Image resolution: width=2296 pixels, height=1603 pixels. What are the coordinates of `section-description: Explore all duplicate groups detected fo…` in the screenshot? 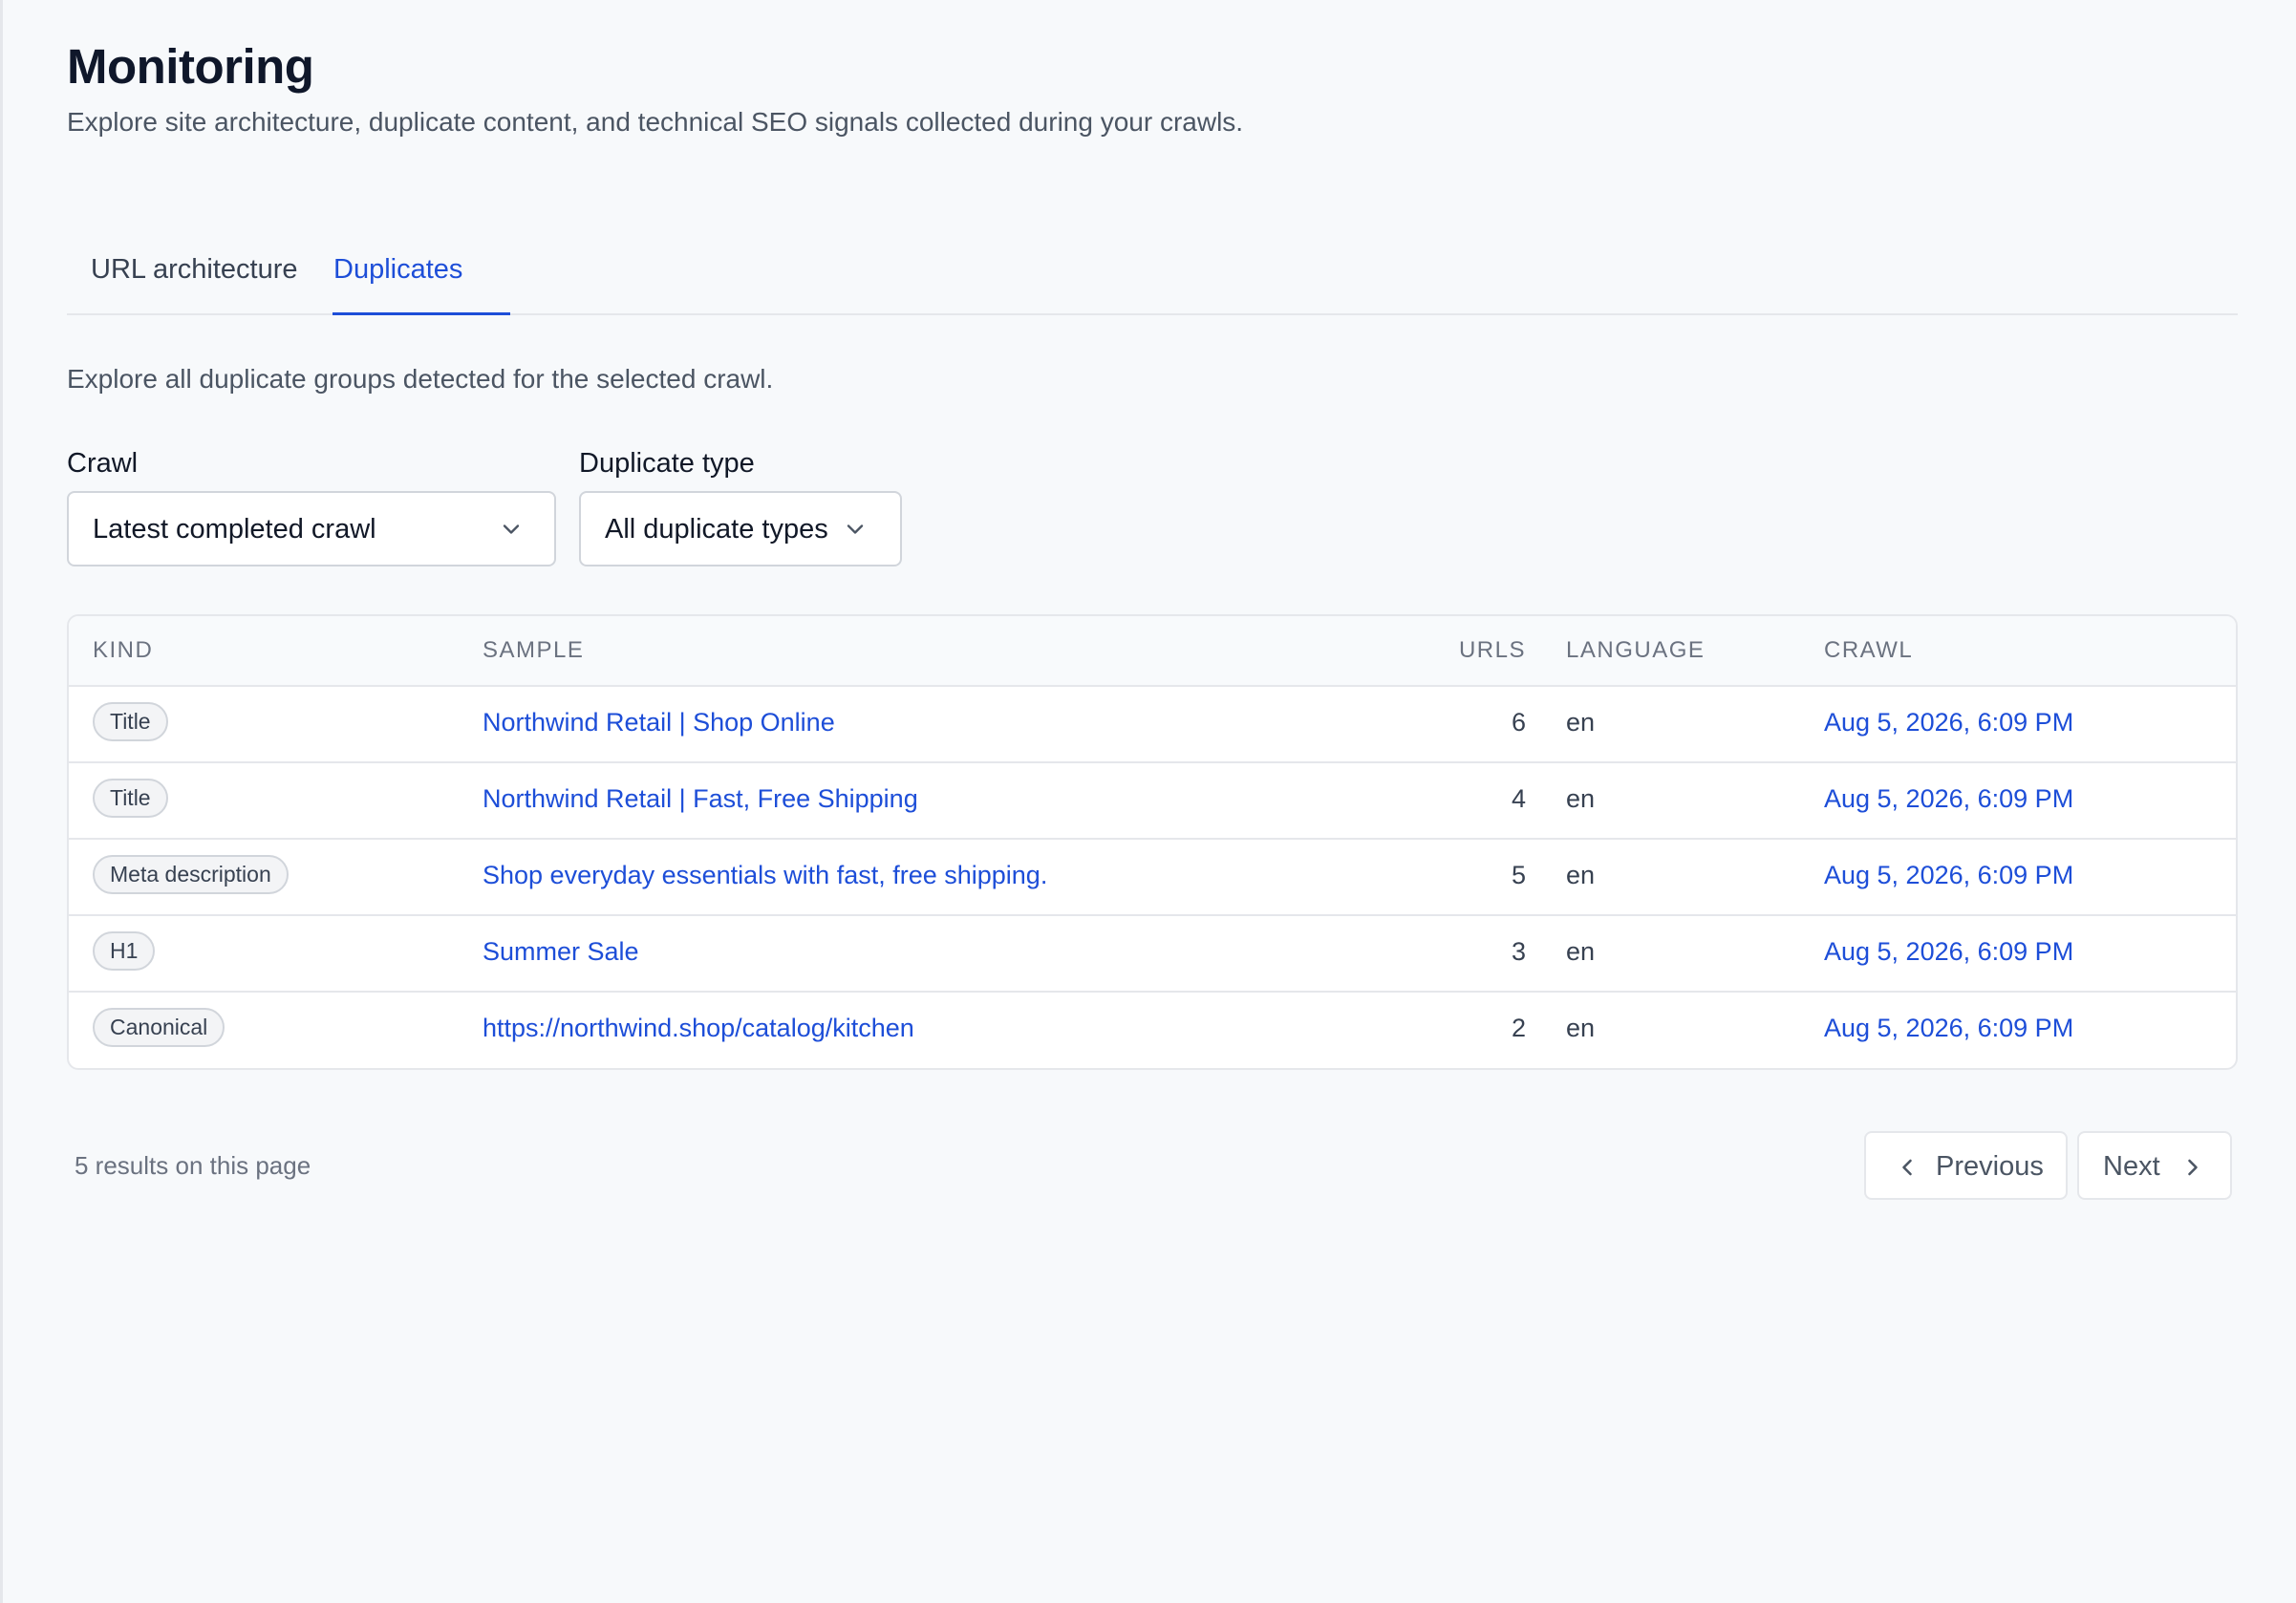 It's located at (421, 379).